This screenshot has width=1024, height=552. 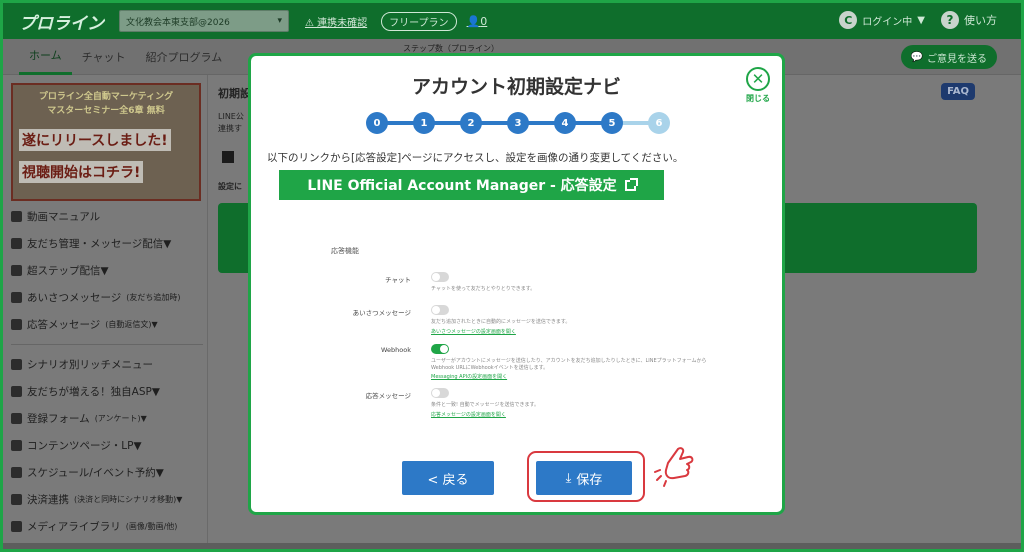 I want to click on refresh-icon, so click(x=16, y=391).